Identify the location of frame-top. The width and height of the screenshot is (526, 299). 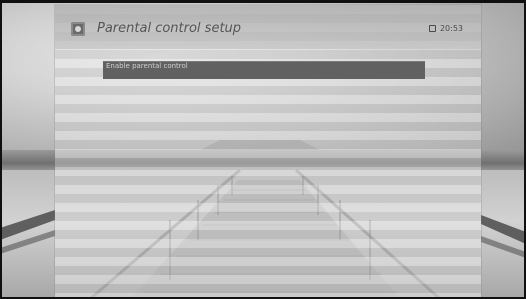
(263, 1).